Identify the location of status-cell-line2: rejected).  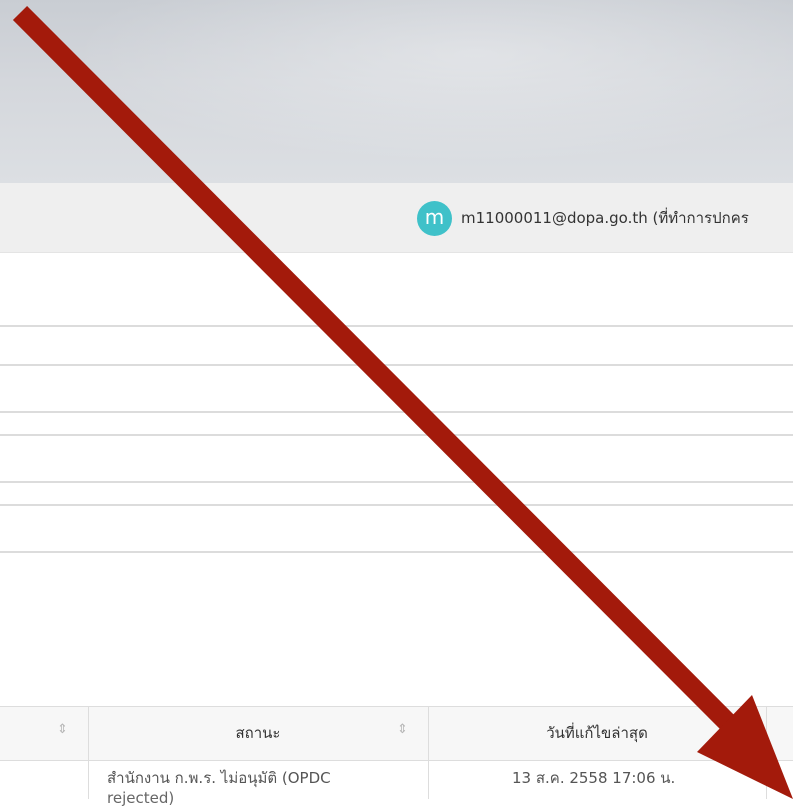
(141, 798).